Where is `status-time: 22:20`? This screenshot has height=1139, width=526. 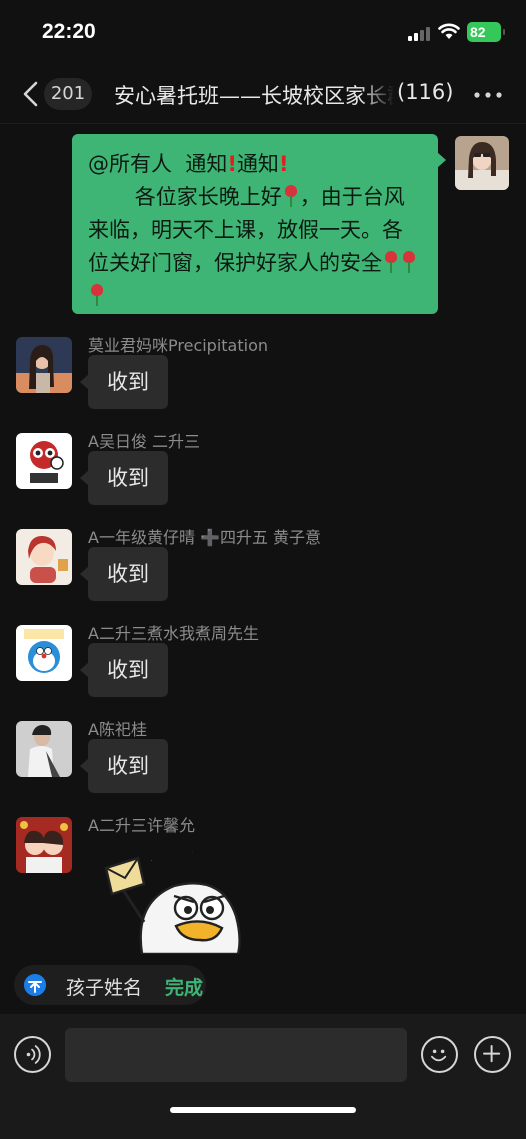
status-time: 22:20 is located at coordinates (69, 31).